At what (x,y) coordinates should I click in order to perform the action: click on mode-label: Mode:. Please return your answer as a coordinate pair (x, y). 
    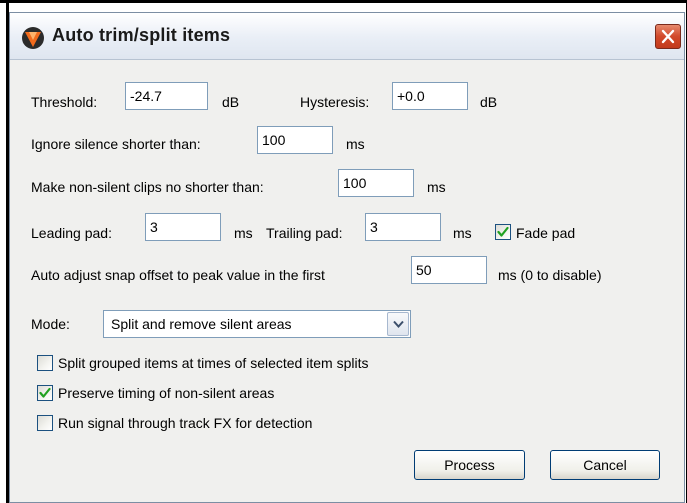
    Looking at the image, I should click on (50, 324).